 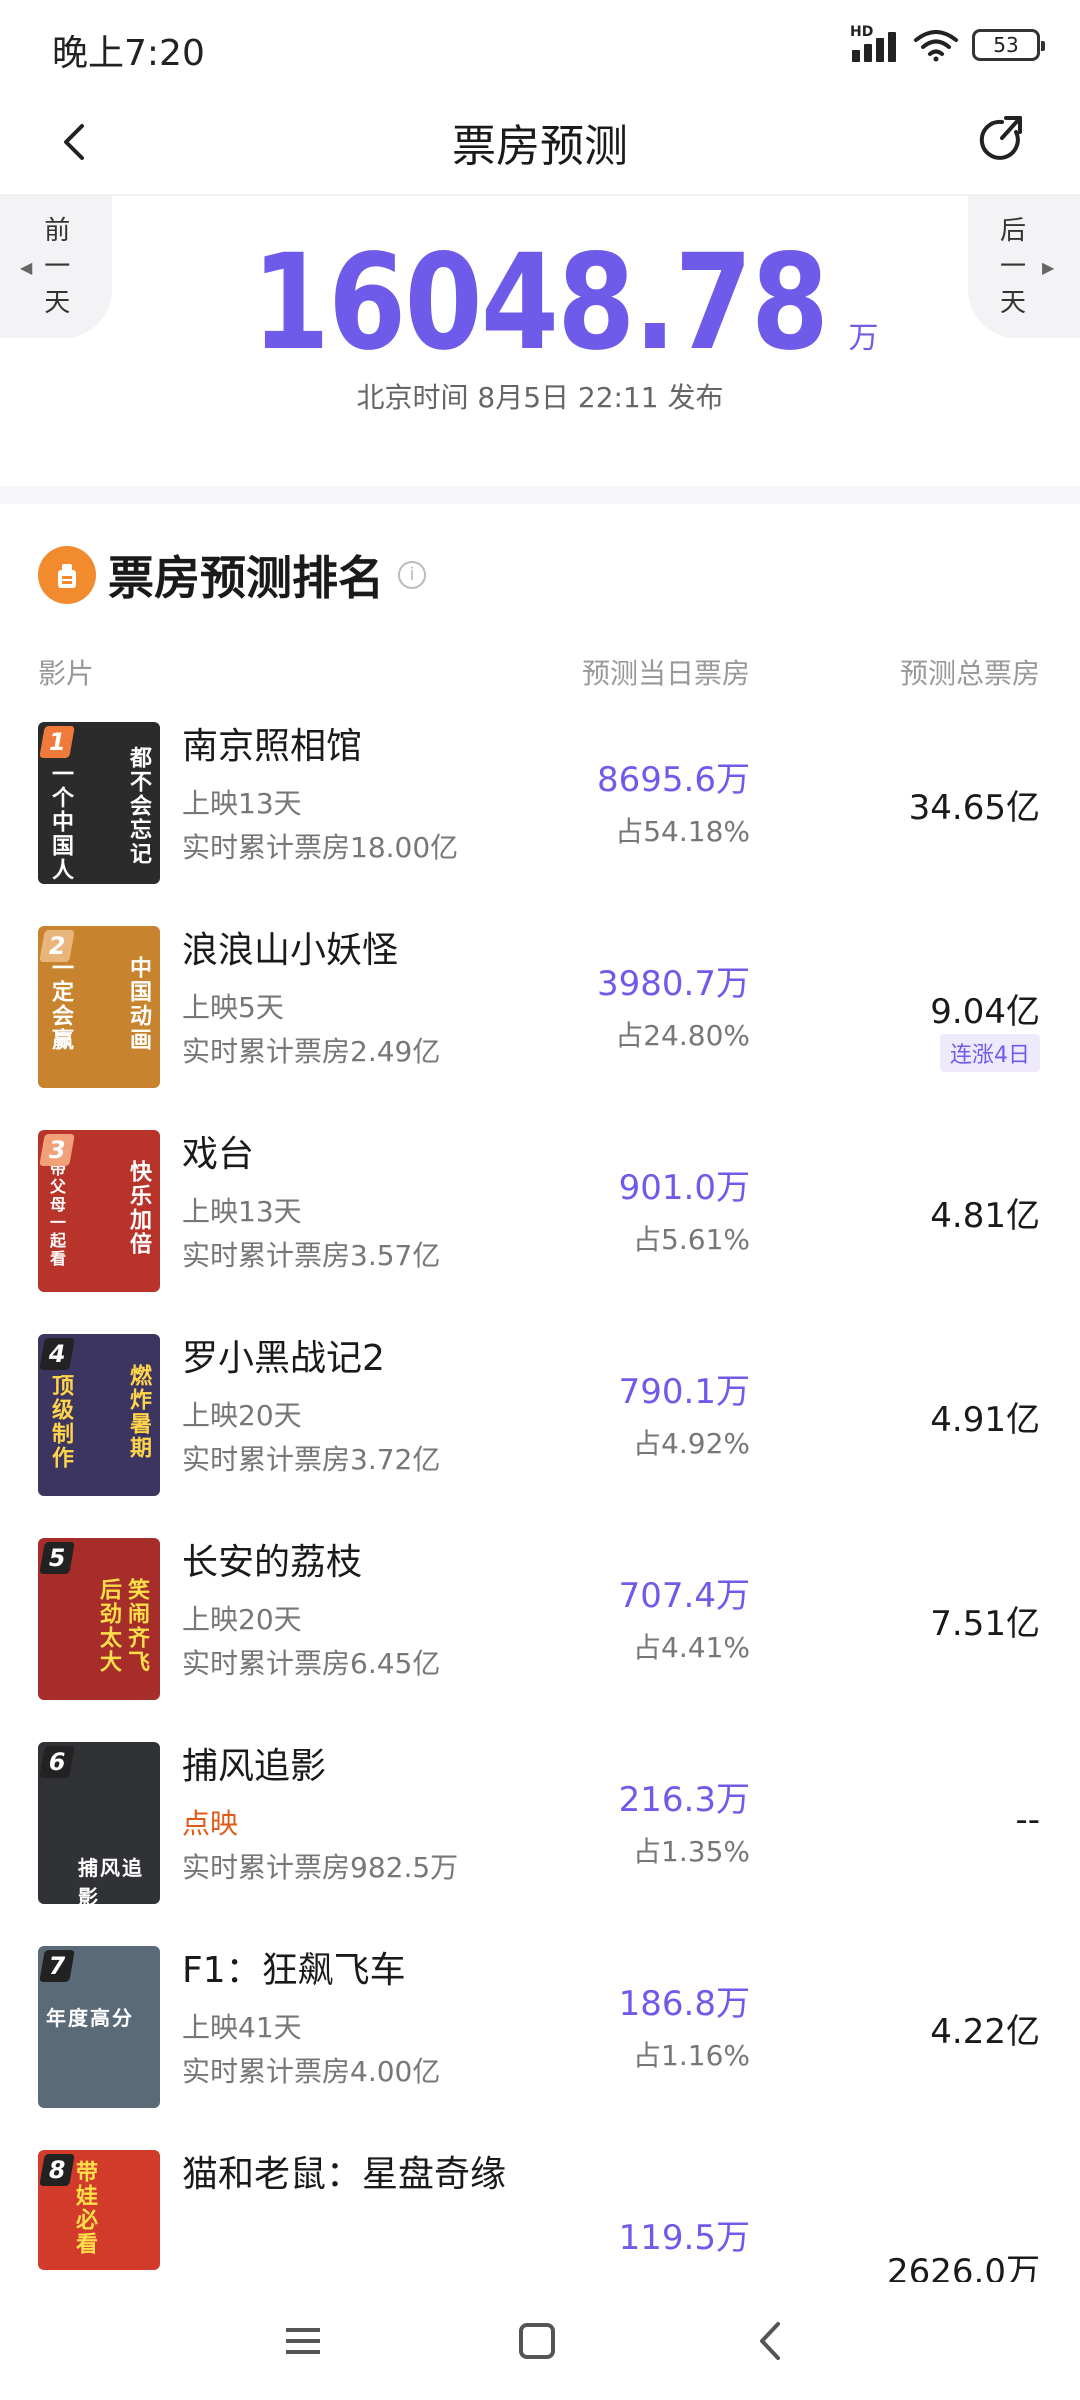 What do you see at coordinates (242, 2027) in the screenshot?
I see `film-days: 上映41天` at bounding box center [242, 2027].